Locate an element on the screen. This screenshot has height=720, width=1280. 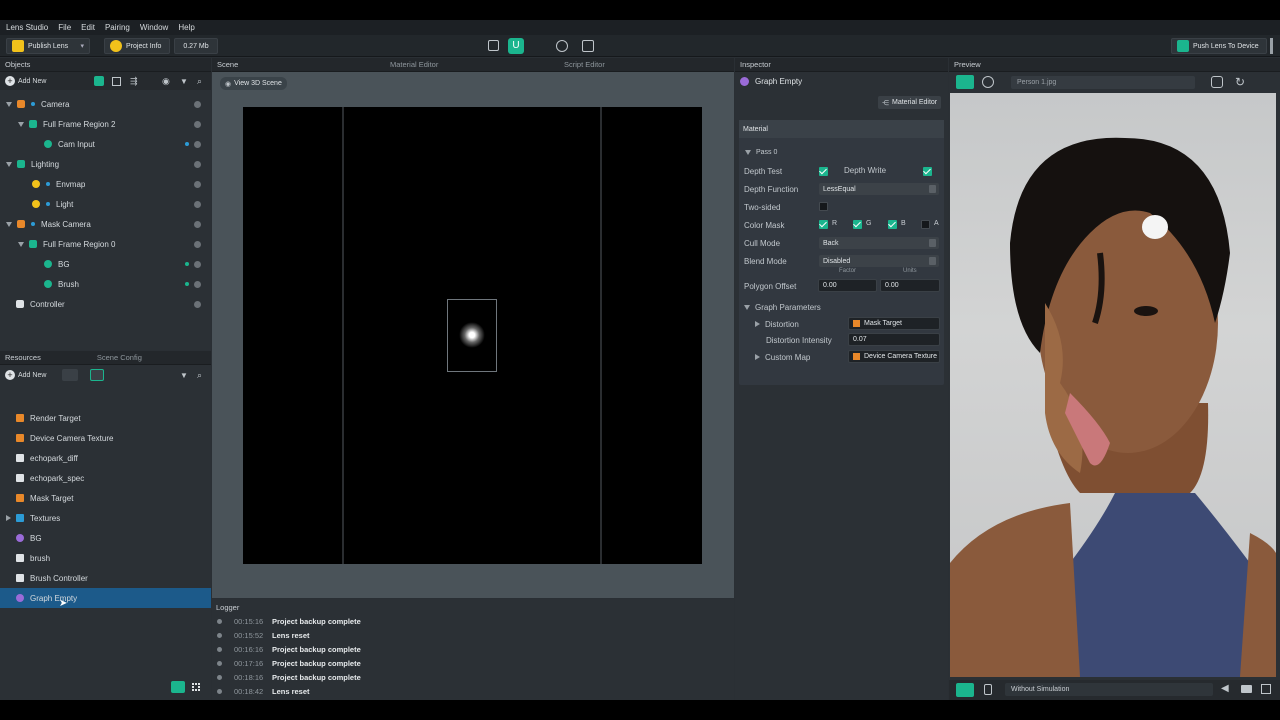
eye-icon: ◉ is located at coordinates (166, 81).